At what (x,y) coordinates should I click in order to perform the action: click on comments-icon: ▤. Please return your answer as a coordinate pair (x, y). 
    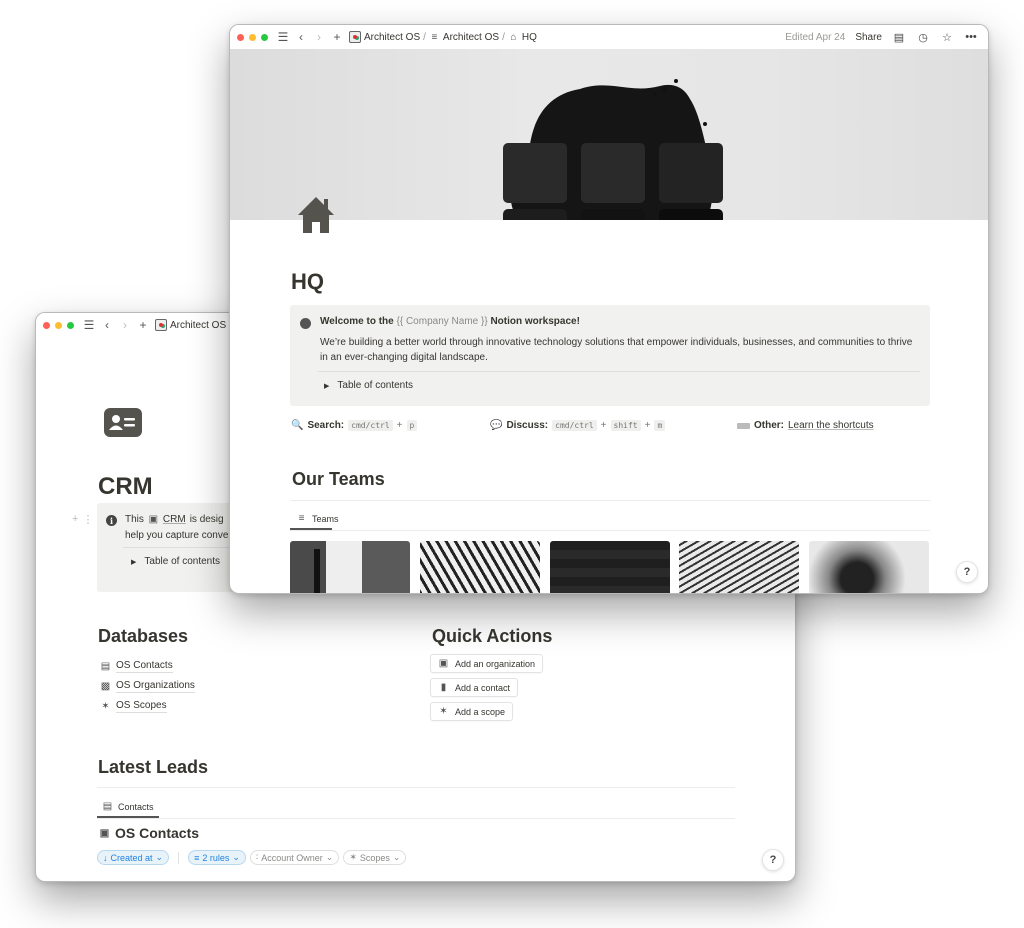
    Looking at the image, I should click on (899, 37).